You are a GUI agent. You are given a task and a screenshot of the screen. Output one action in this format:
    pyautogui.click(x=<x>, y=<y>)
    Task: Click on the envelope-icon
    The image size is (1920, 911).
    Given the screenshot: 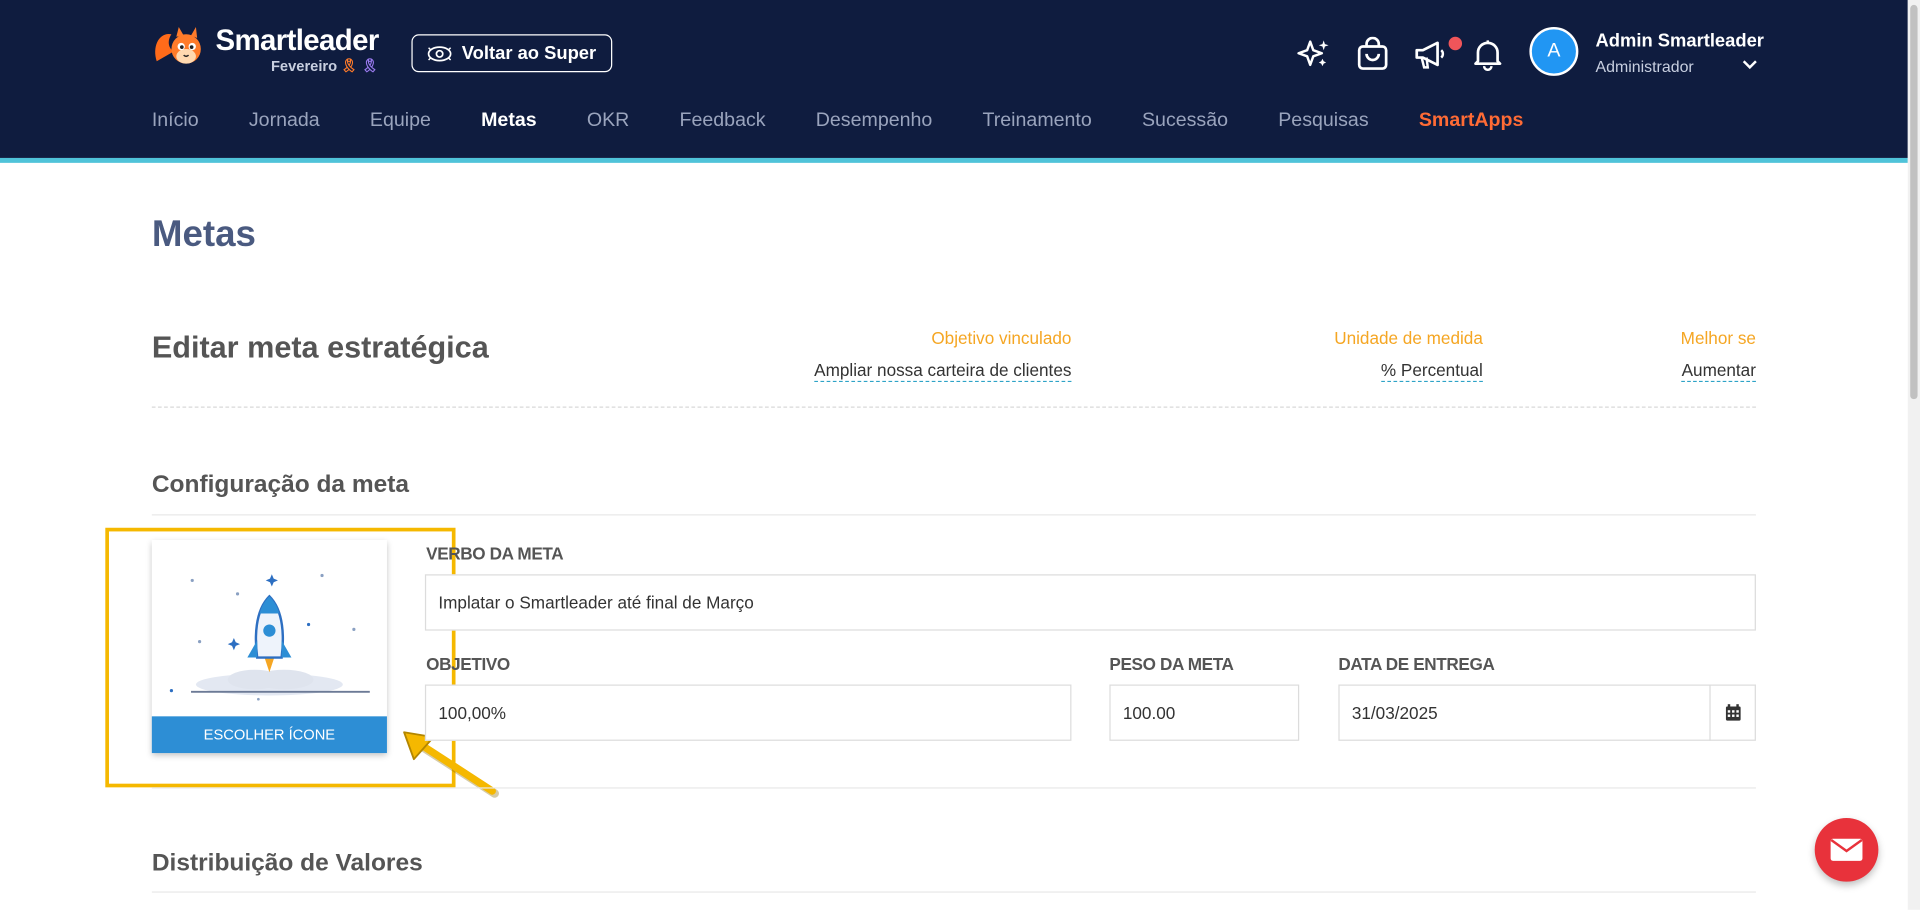 What is the action you would take?
    pyautogui.click(x=1846, y=849)
    